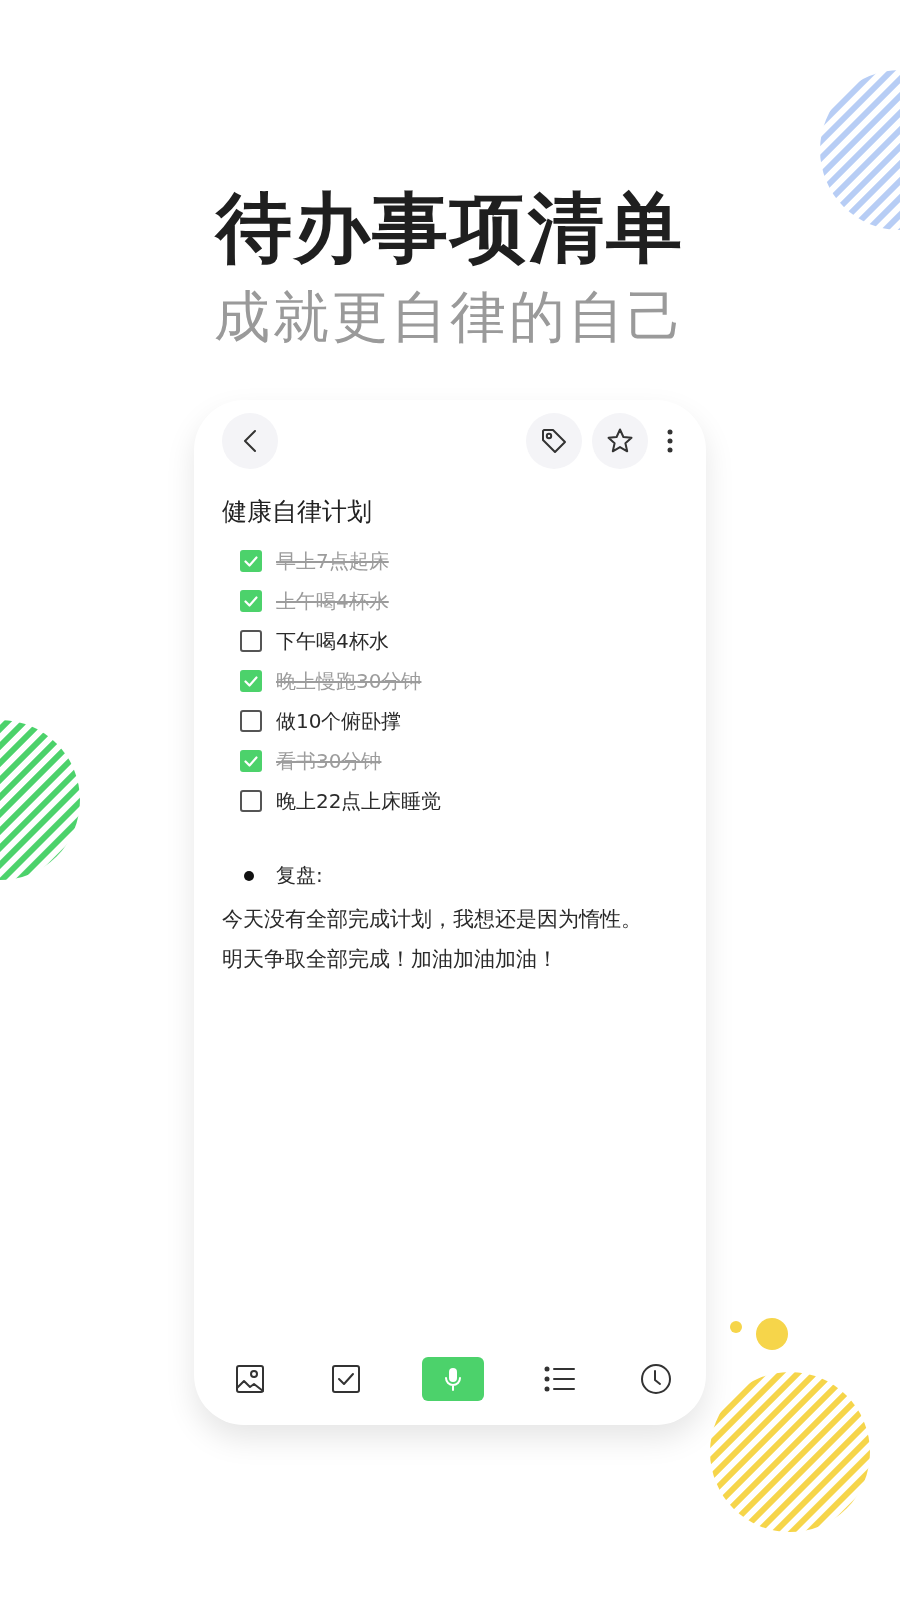 This screenshot has height=1600, width=900. Describe the element at coordinates (359, 801) in the screenshot. I see `task-text: 晚上22点上床睡觉` at that location.